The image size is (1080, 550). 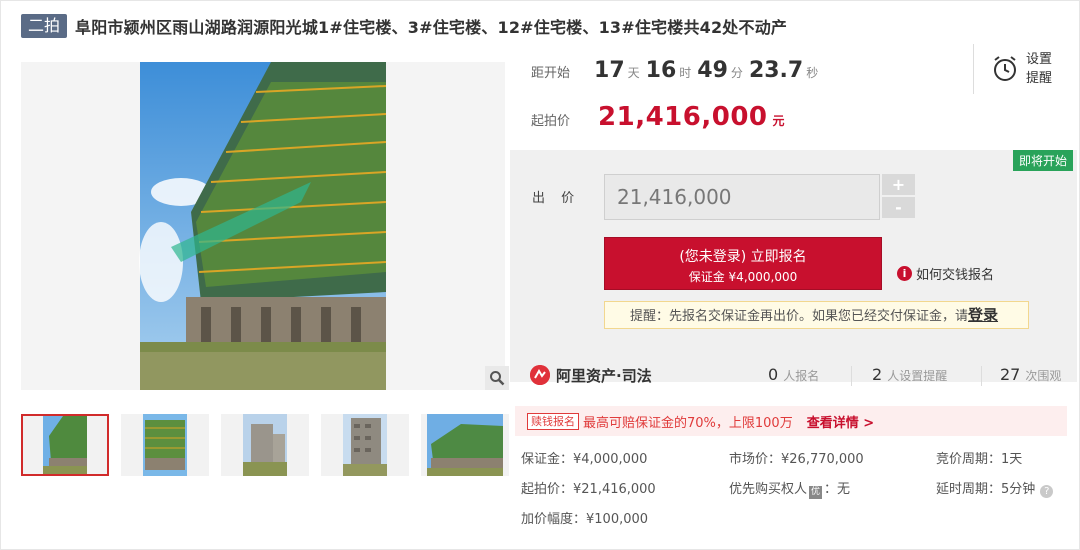 I want to click on magnifier-icon, so click(x=497, y=378).